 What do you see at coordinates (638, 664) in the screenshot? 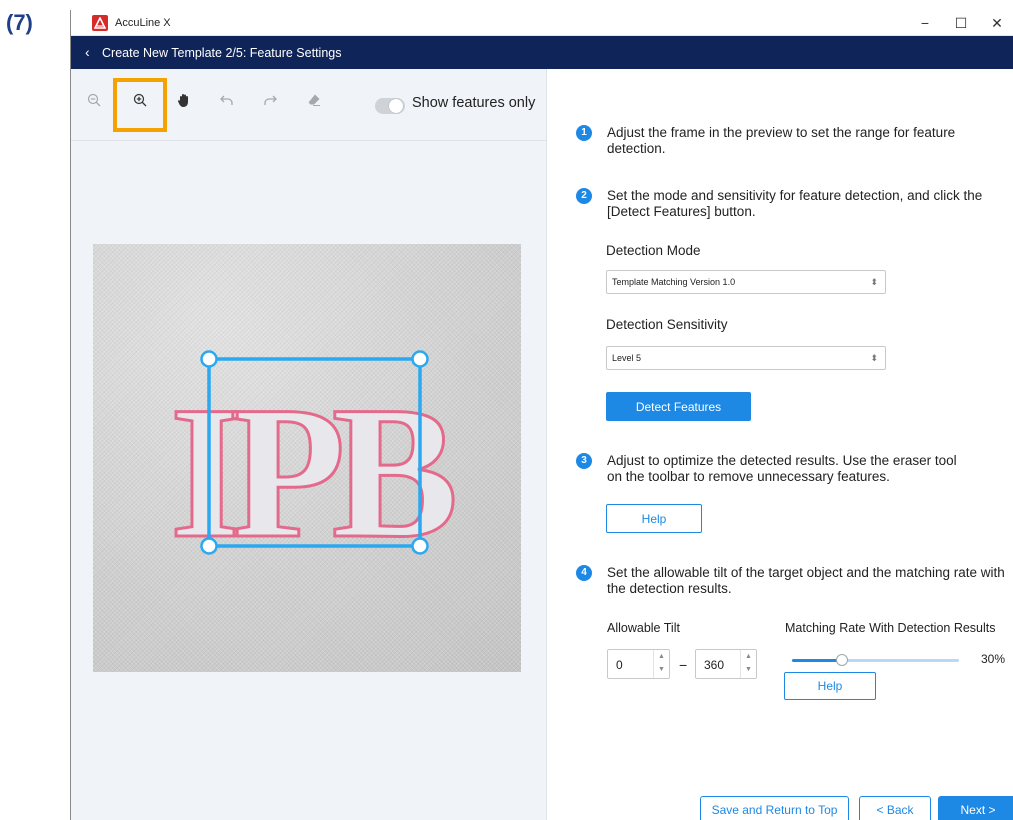
I see `tilt-min-stepper: 0 ▲ ▼` at bounding box center [638, 664].